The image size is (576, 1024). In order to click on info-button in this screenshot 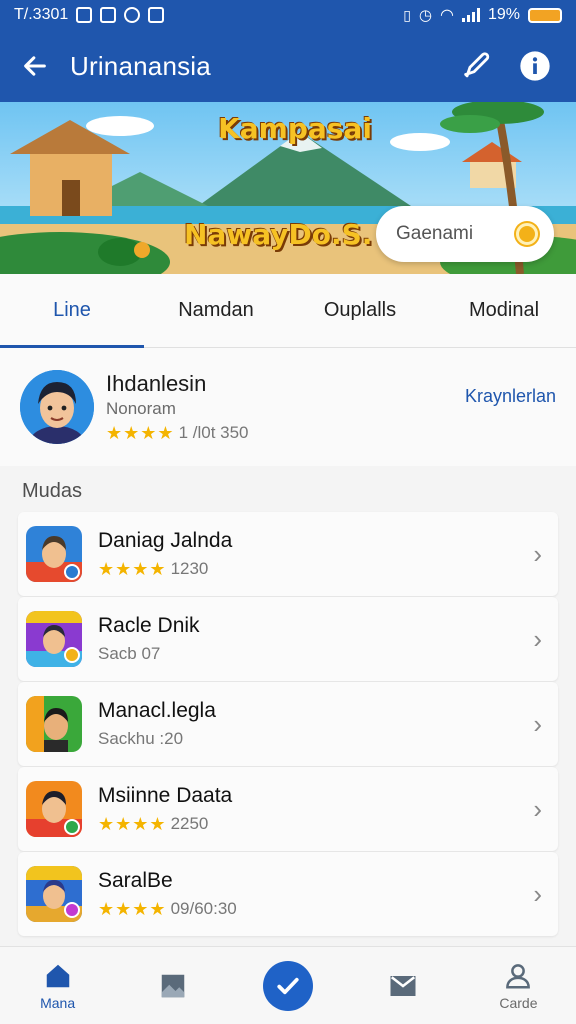, I will do `click(535, 66)`.